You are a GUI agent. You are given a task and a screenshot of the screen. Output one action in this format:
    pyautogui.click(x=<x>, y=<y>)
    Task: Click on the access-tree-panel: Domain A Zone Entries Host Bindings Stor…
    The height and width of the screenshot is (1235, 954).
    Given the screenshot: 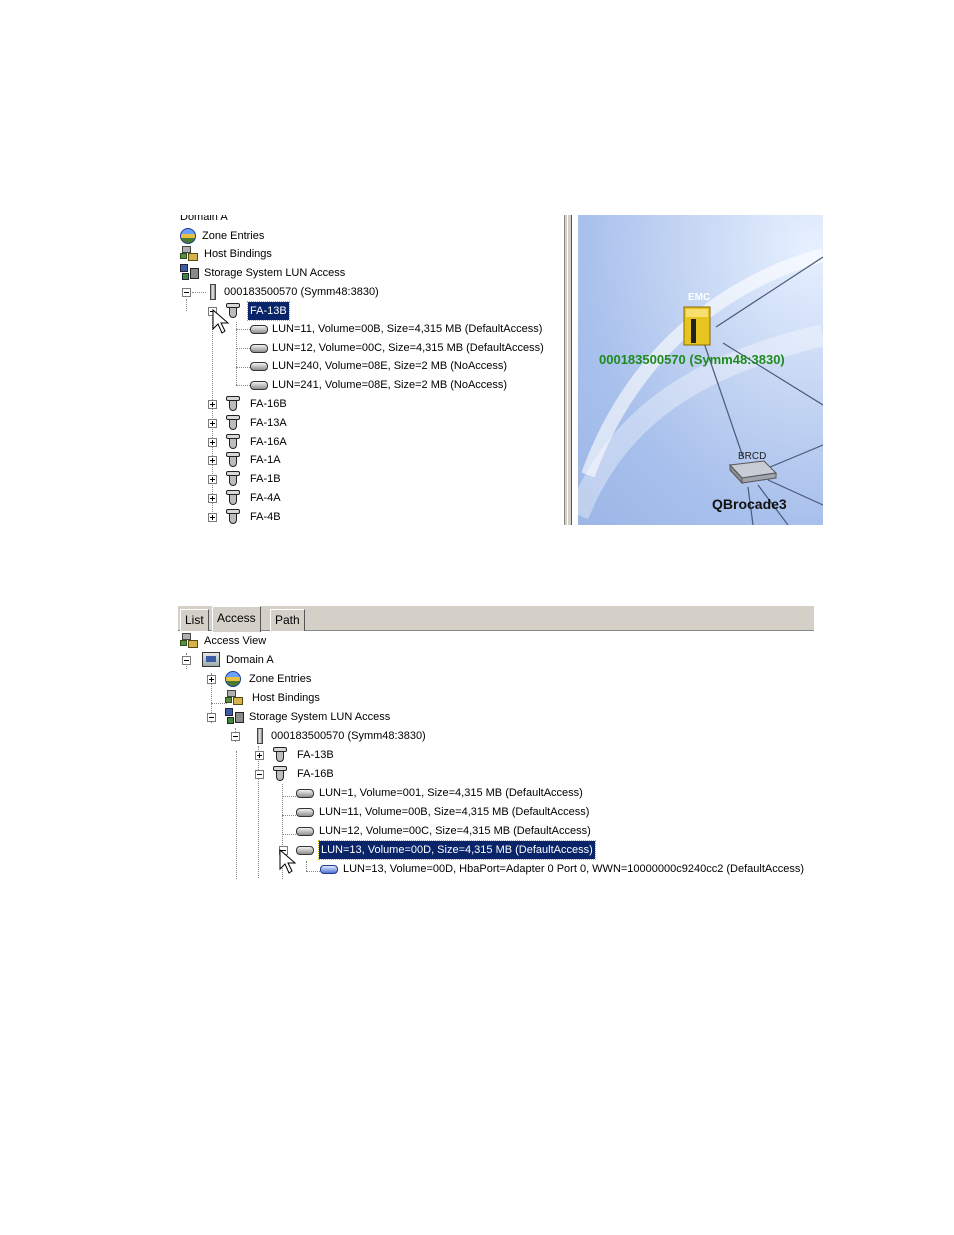 What is the action you would take?
    pyautogui.click(x=362, y=369)
    